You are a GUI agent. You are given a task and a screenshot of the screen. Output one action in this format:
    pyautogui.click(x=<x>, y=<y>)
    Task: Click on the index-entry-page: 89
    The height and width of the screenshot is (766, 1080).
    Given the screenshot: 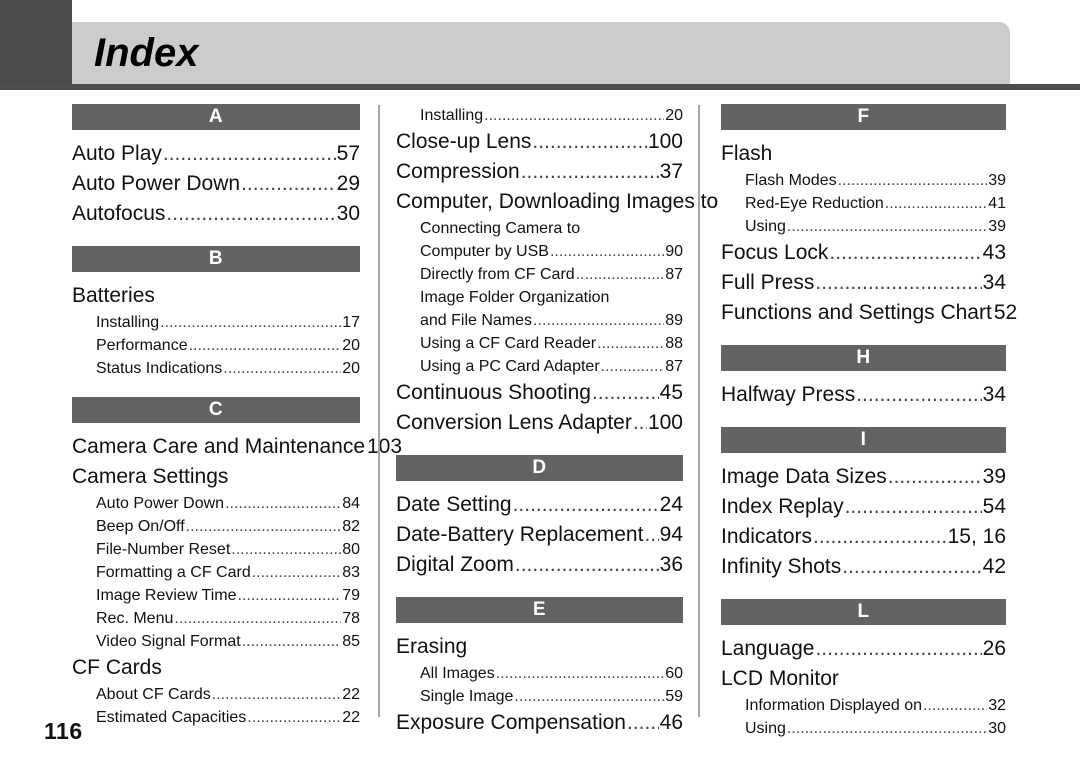 What is the action you would take?
    pyautogui.click(x=674, y=320)
    